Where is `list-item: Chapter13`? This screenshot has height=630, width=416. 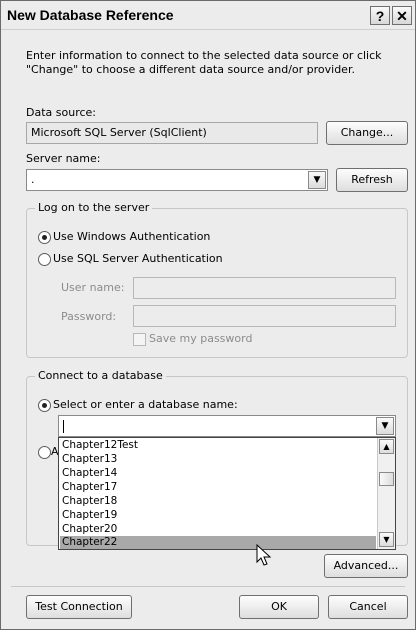
list-item: Chapter13 is located at coordinates (218, 459).